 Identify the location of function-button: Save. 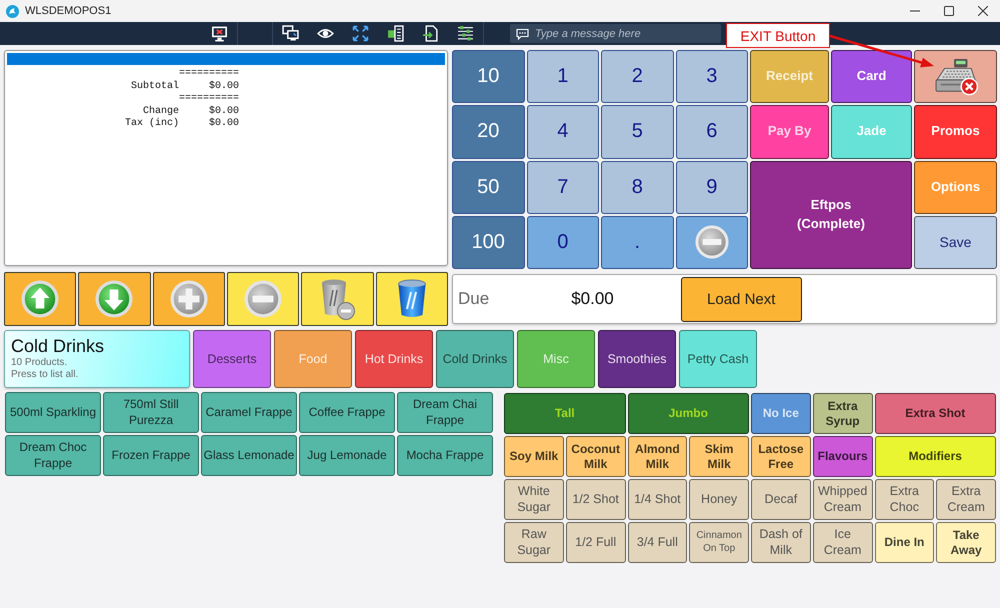
(955, 242).